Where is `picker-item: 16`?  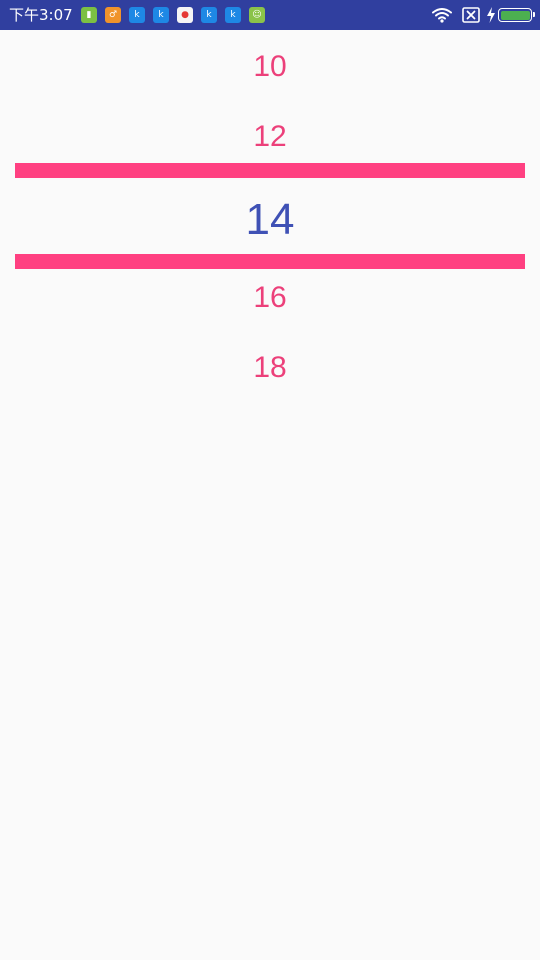
picker-item: 16 is located at coordinates (270, 298).